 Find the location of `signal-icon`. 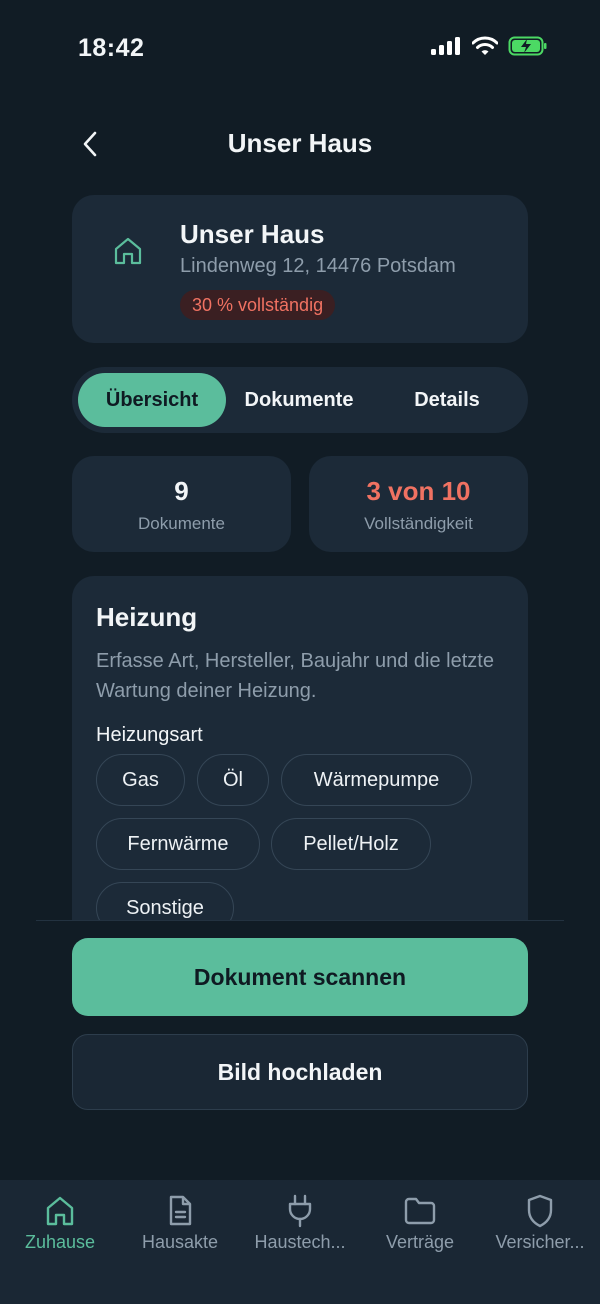

signal-icon is located at coordinates (445, 46).